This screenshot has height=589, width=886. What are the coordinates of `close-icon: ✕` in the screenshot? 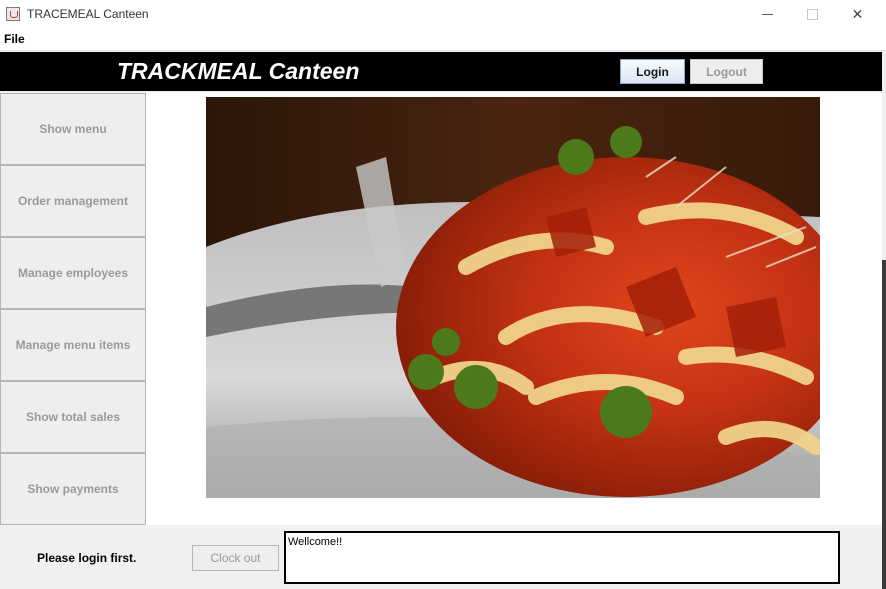 It's located at (857, 13).